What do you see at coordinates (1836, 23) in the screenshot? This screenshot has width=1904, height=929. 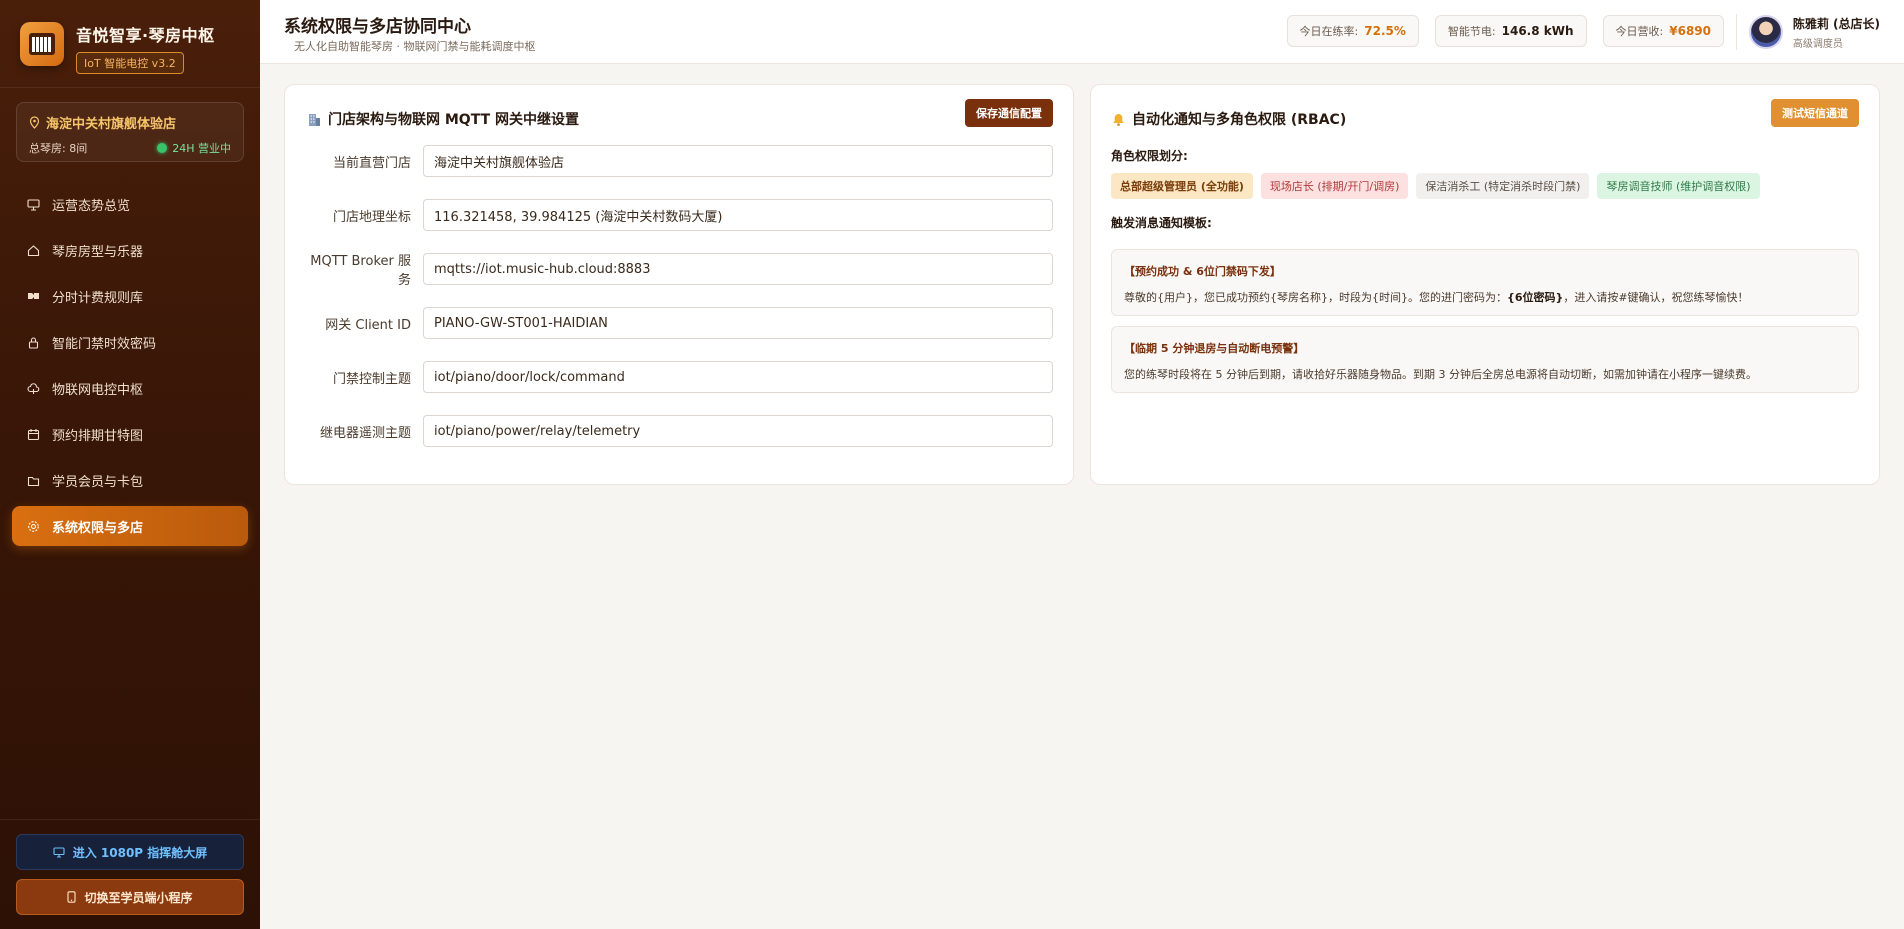 I see `user-name: 陈雅莉 (总店长)` at bounding box center [1836, 23].